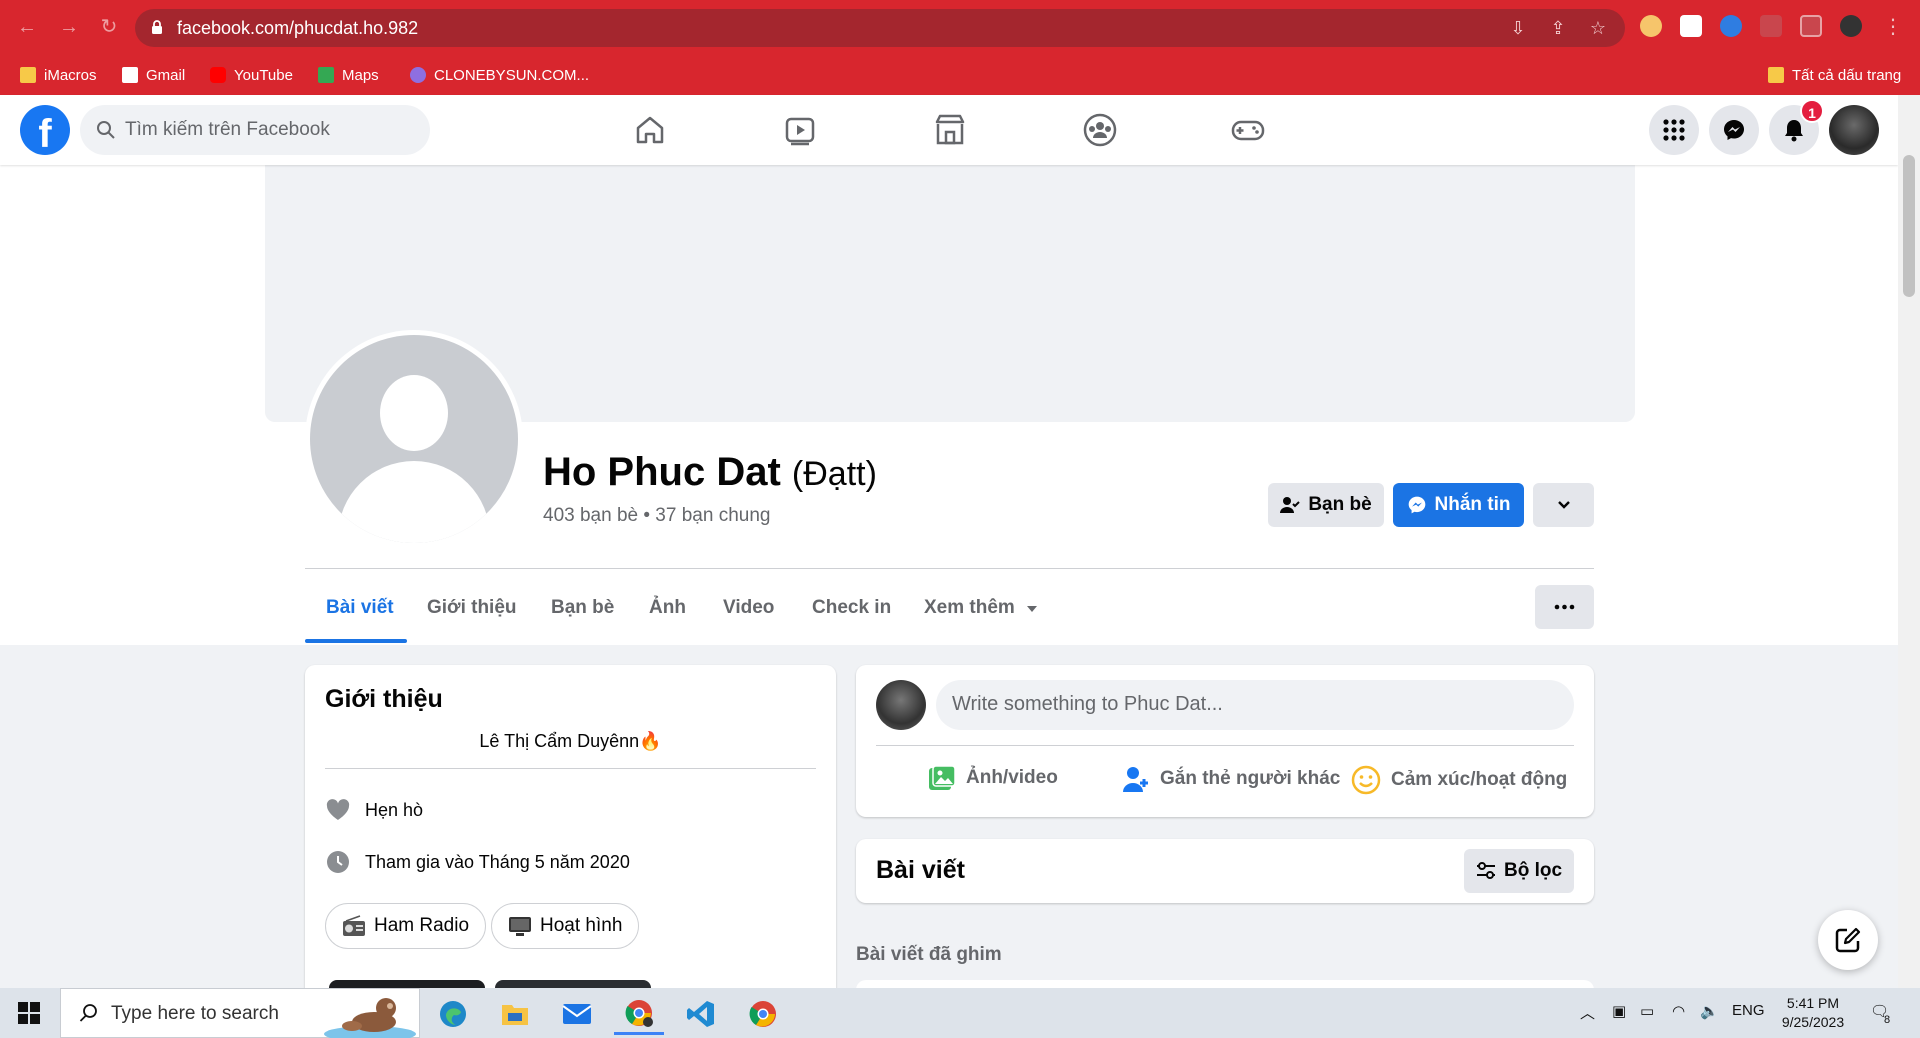 The width and height of the screenshot is (1920, 1038). I want to click on filter-sliders-icon, so click(1485, 870).